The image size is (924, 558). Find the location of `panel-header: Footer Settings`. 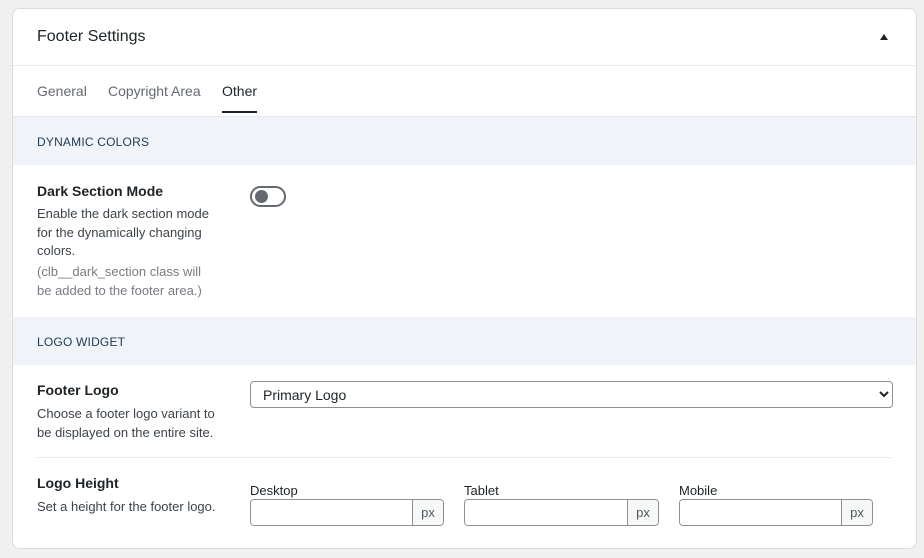

panel-header: Footer Settings is located at coordinates (464, 37).